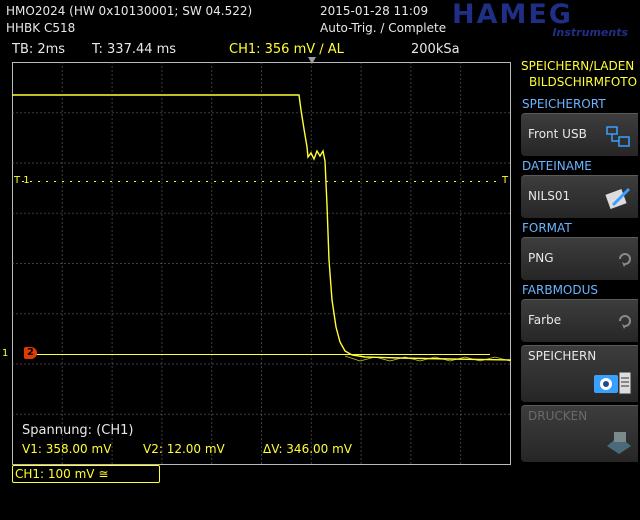 The height and width of the screenshot is (520, 640). I want to click on cursor-delta-v: ΔV: 346.00 mV, so click(307, 449).